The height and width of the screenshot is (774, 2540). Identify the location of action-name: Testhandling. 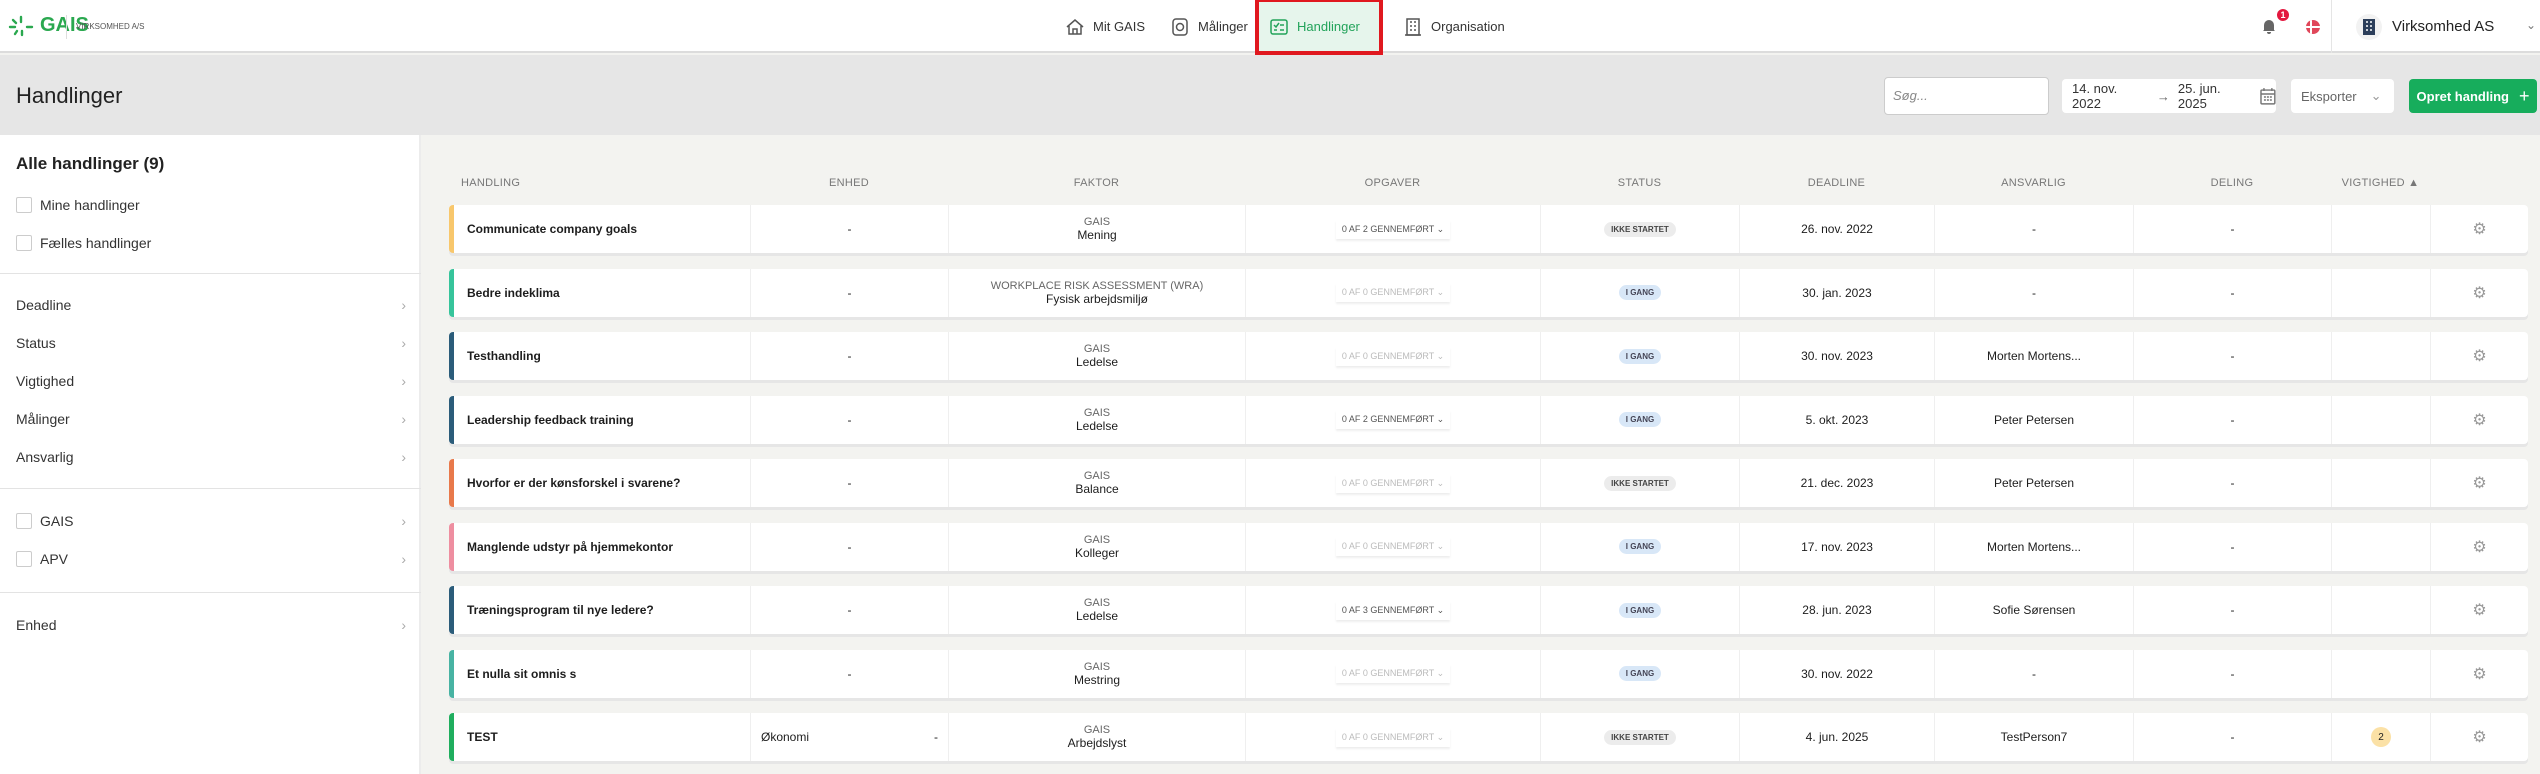
(599, 356).